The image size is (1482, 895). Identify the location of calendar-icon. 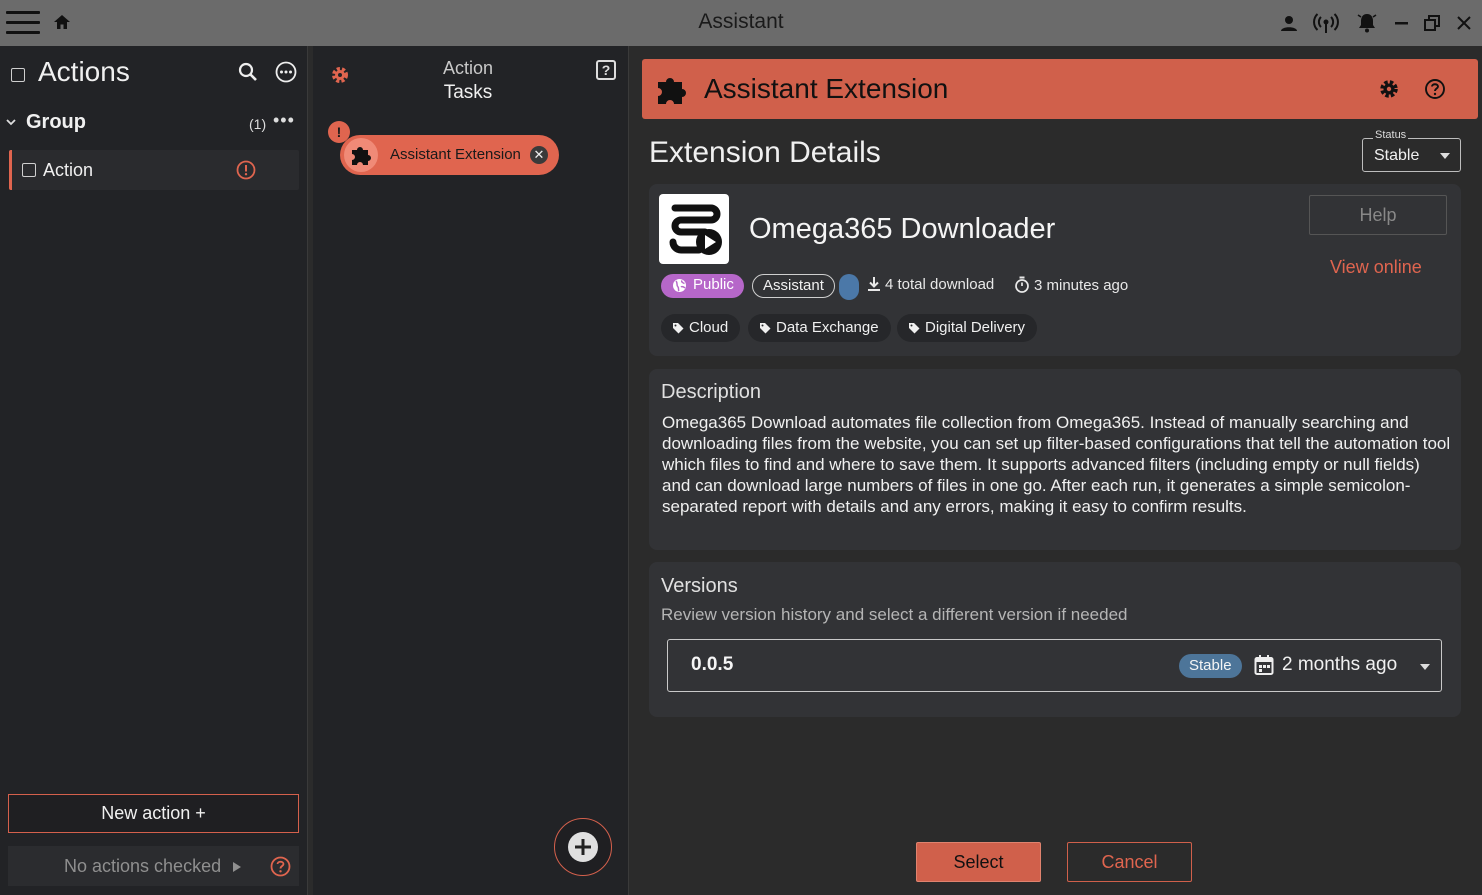
(1264, 665).